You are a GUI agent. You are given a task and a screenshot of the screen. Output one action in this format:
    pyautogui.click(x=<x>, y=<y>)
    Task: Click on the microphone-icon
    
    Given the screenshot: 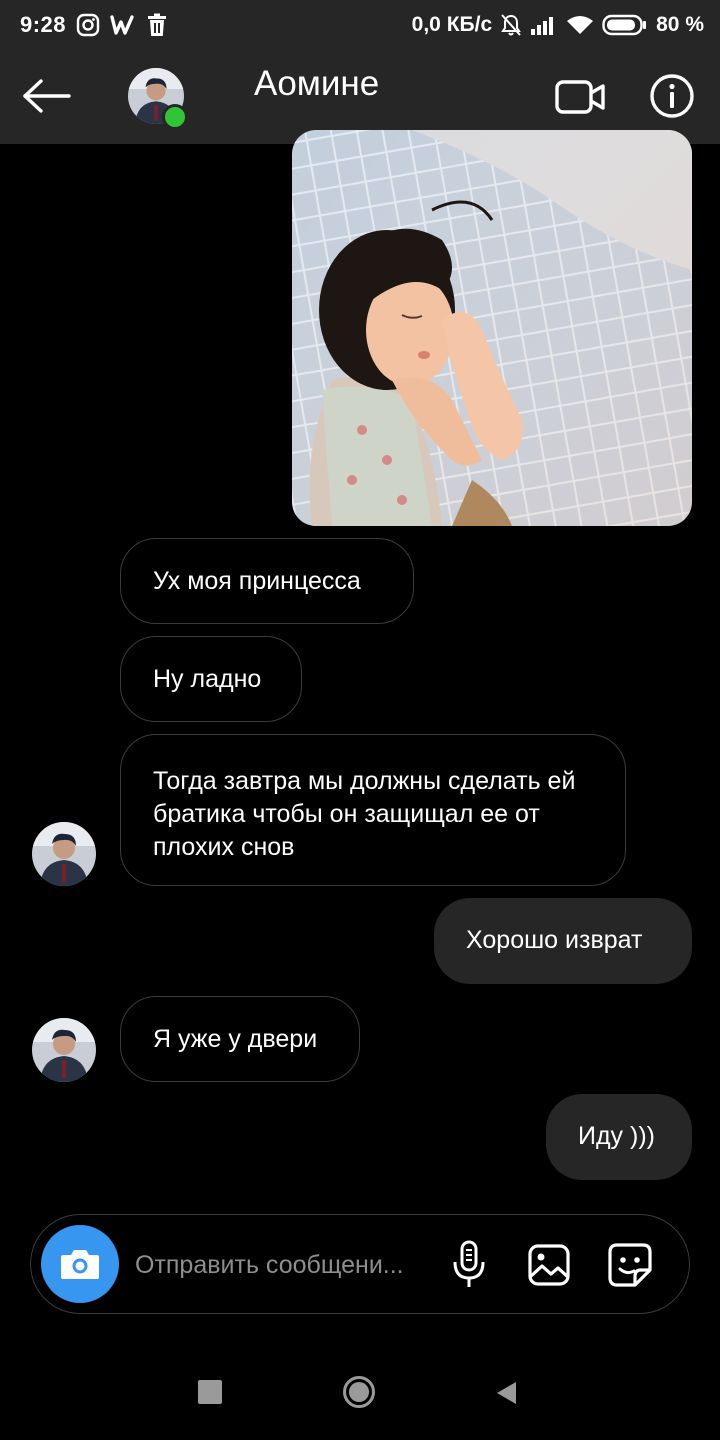 What is the action you would take?
    pyautogui.click(x=469, y=1263)
    